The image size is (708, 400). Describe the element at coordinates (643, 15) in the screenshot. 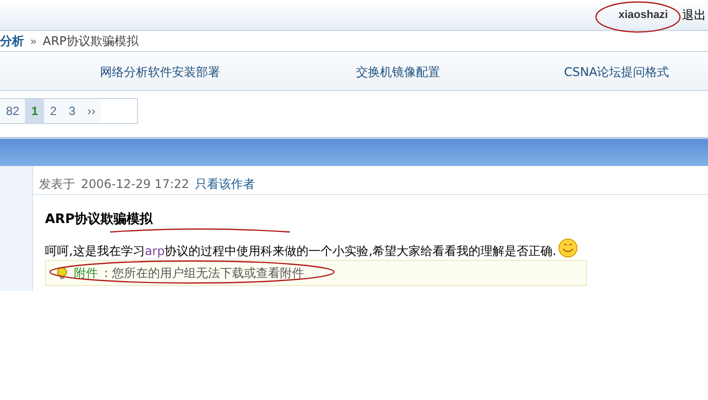

I see `username-link: xiaoshazi` at that location.